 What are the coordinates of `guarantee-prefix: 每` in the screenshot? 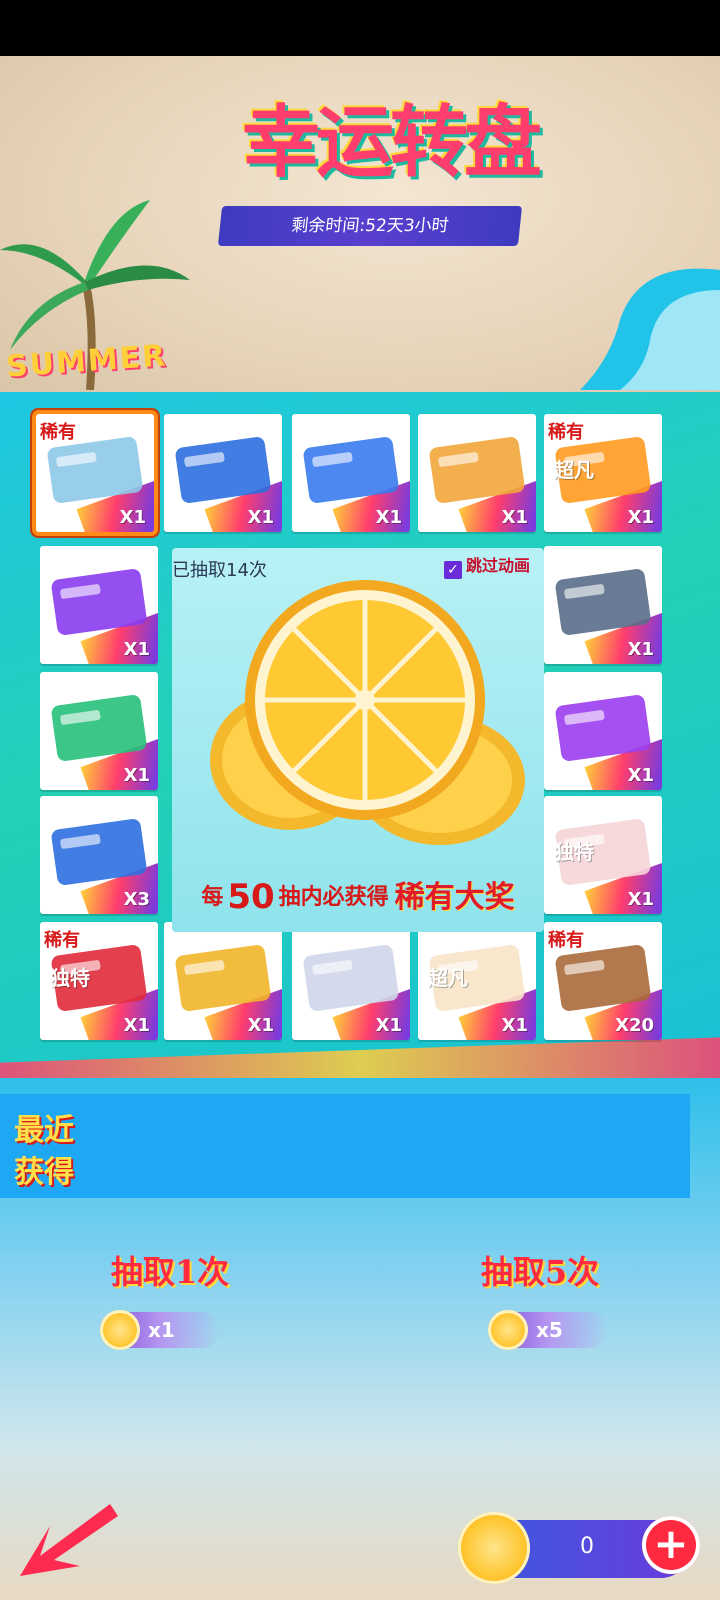 It's located at (212, 897).